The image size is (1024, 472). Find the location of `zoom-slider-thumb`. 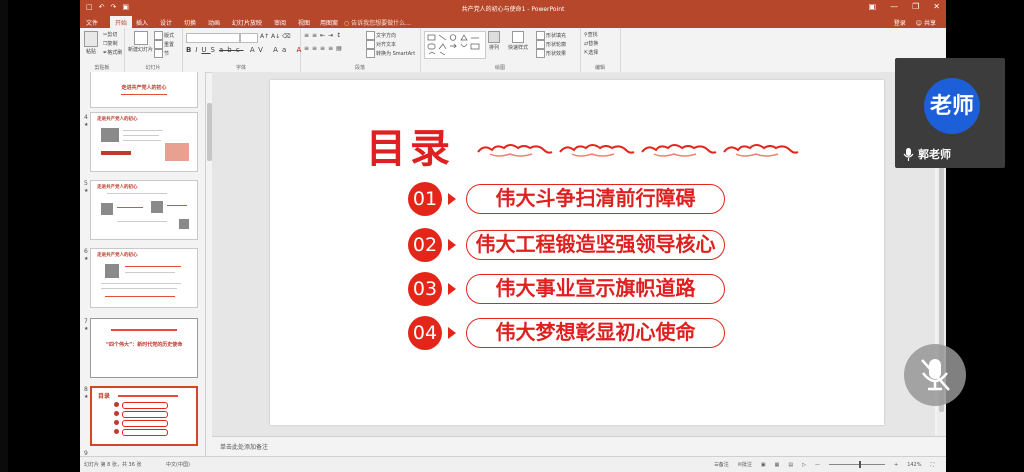

zoom-slider-thumb is located at coordinates (859, 464).